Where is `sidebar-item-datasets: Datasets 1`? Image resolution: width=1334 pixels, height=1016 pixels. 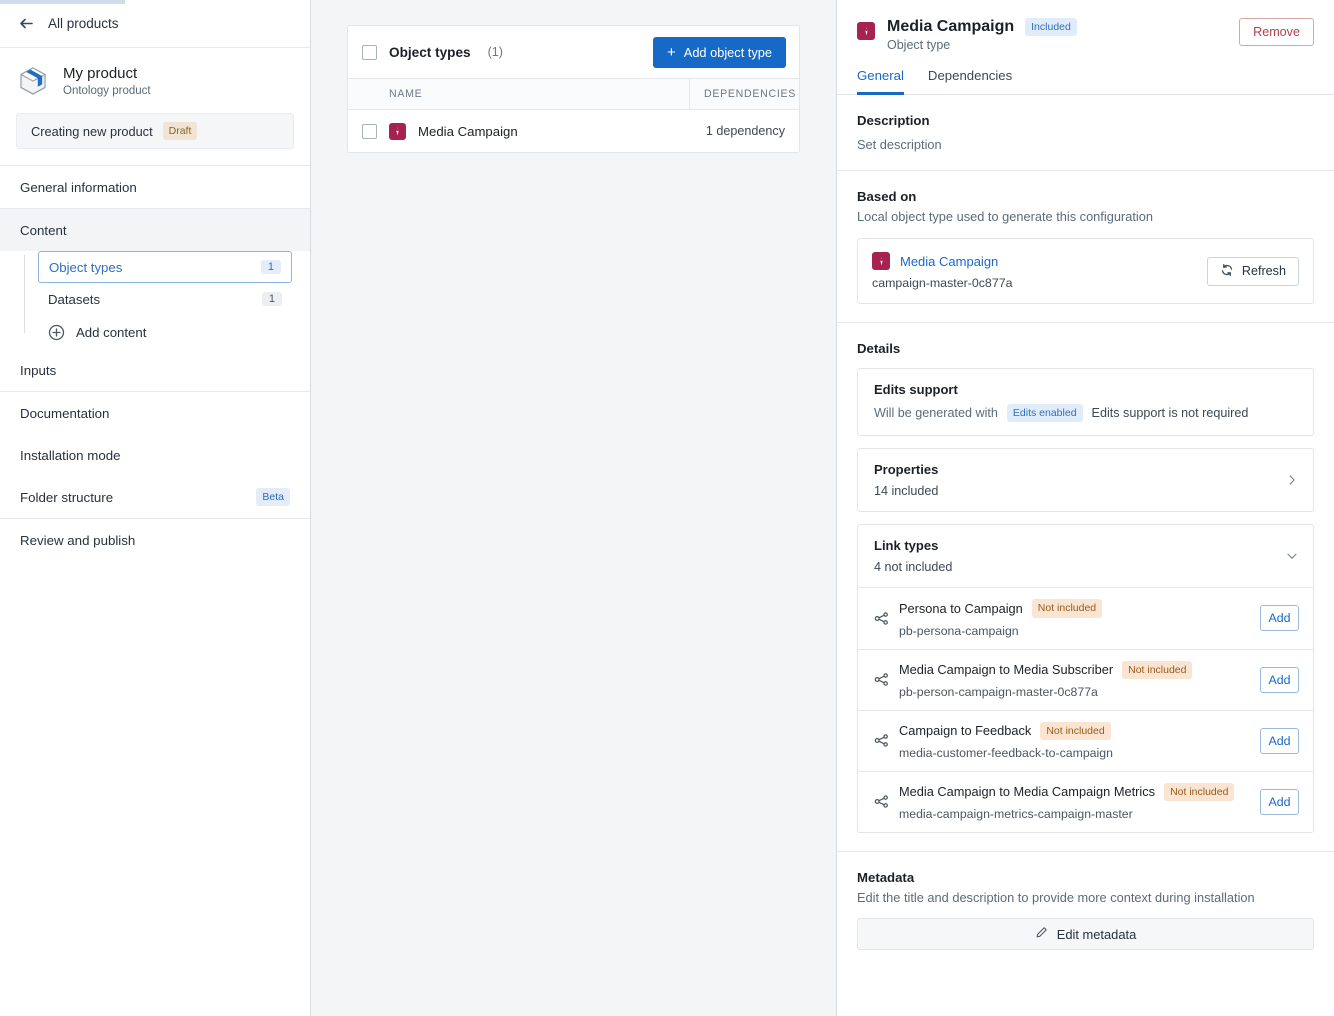
sidebar-item-datasets: Datasets 1 is located at coordinates (165, 299).